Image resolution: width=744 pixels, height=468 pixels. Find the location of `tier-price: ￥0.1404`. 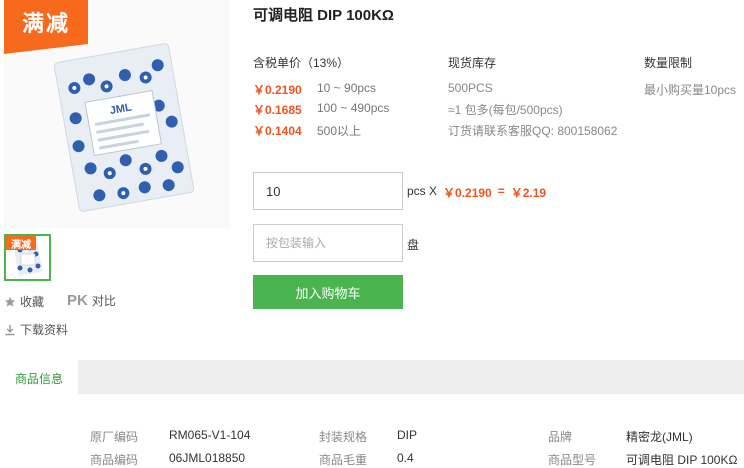

tier-price: ￥0.1404 is located at coordinates (277, 131).